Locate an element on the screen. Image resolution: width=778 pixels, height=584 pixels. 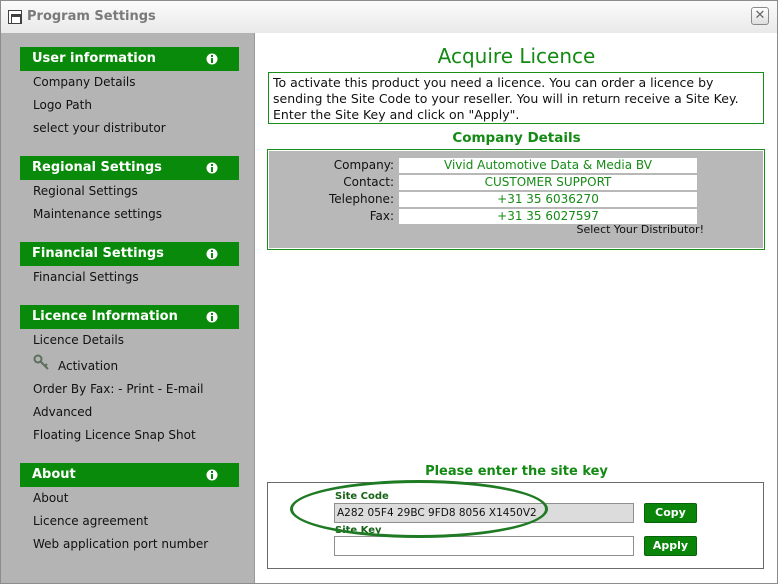
section-header-licence-information: Licence Information is located at coordinates (129, 317).